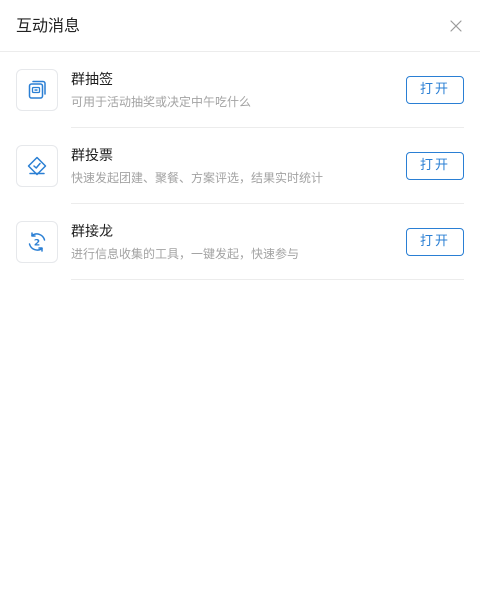  I want to click on svg-text: 2, so click(37, 244).